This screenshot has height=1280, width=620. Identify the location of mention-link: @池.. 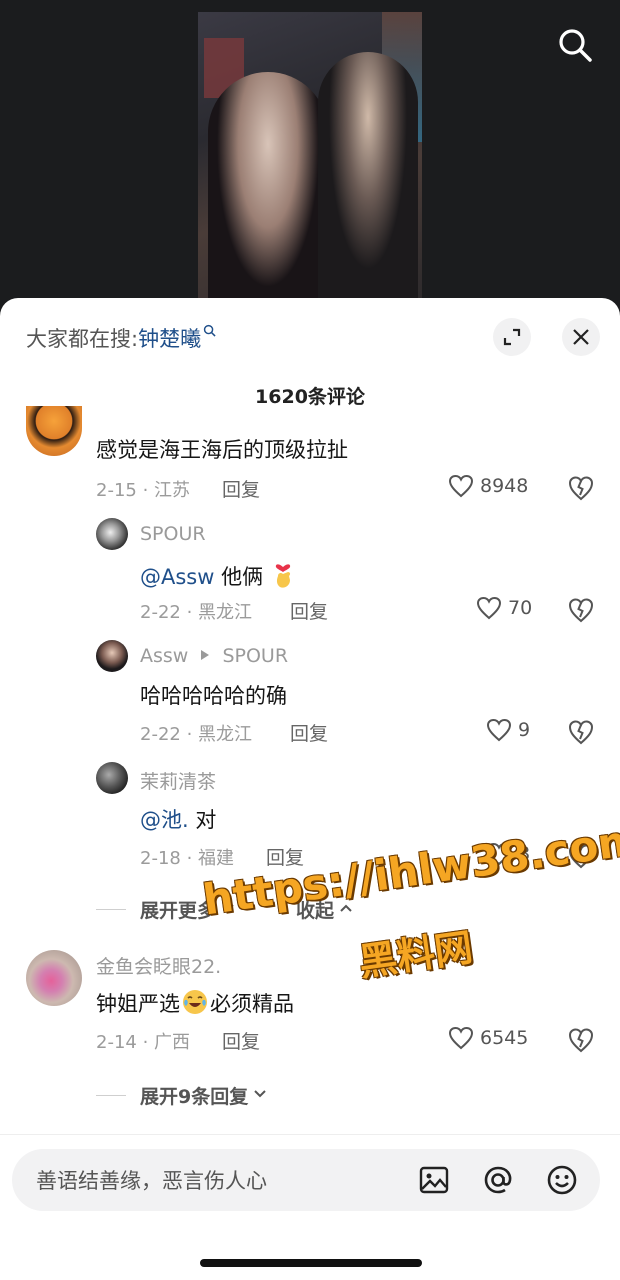
(164, 820).